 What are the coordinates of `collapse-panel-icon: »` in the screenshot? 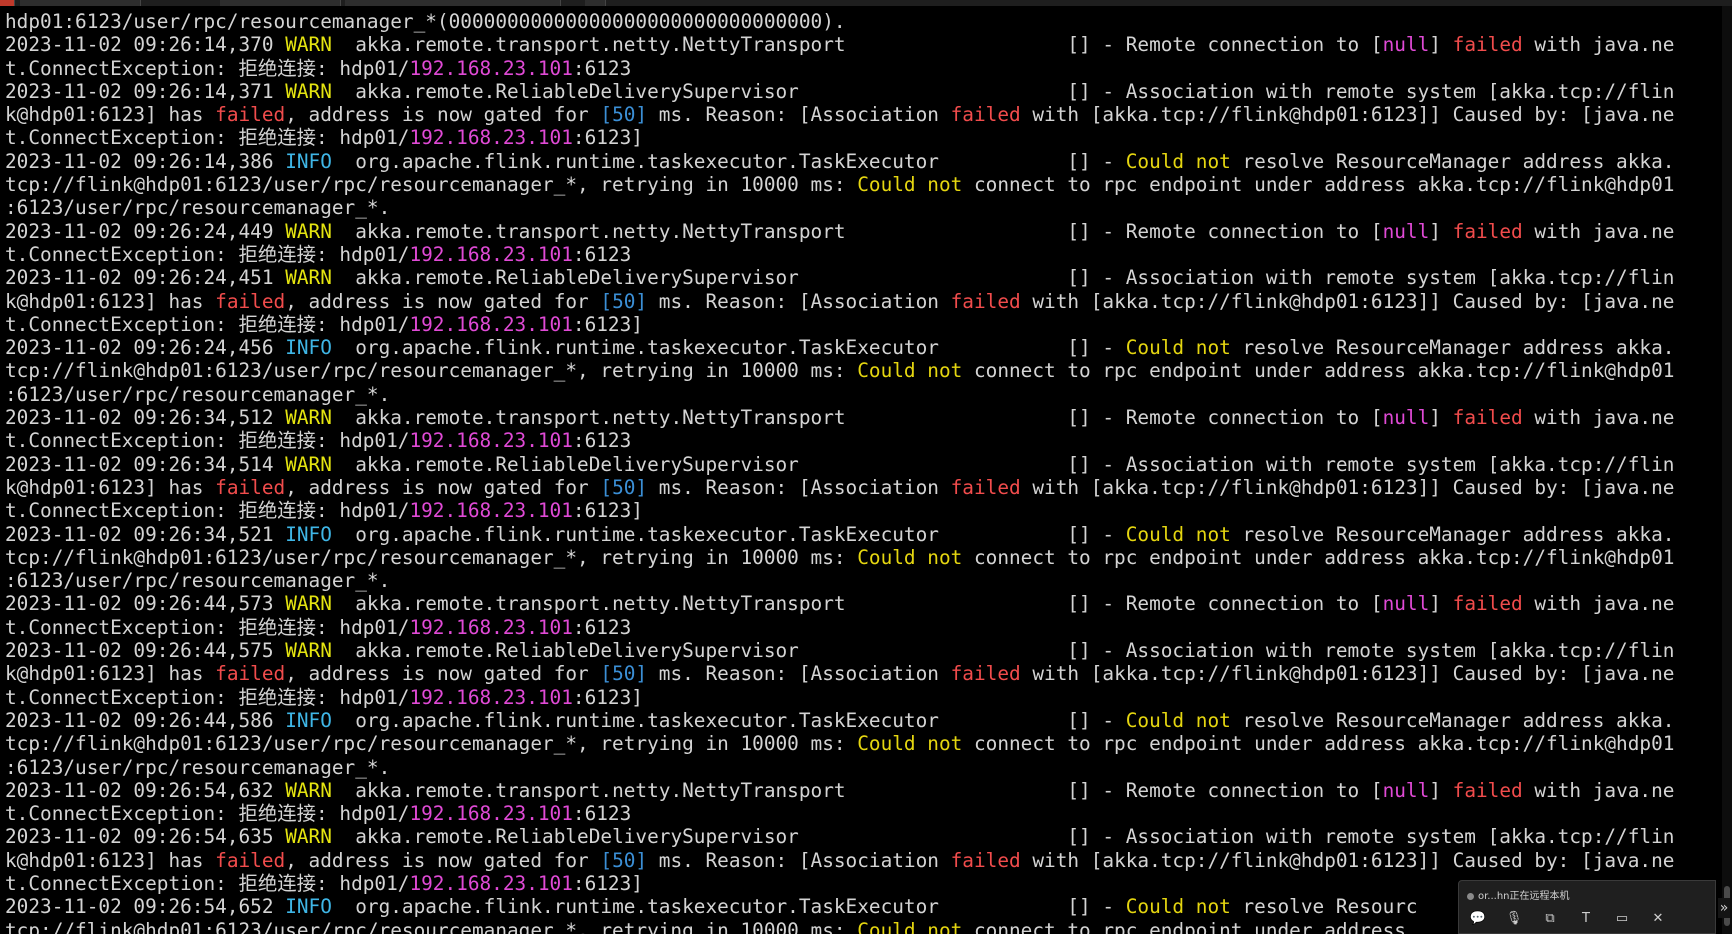 It's located at (1724, 908).